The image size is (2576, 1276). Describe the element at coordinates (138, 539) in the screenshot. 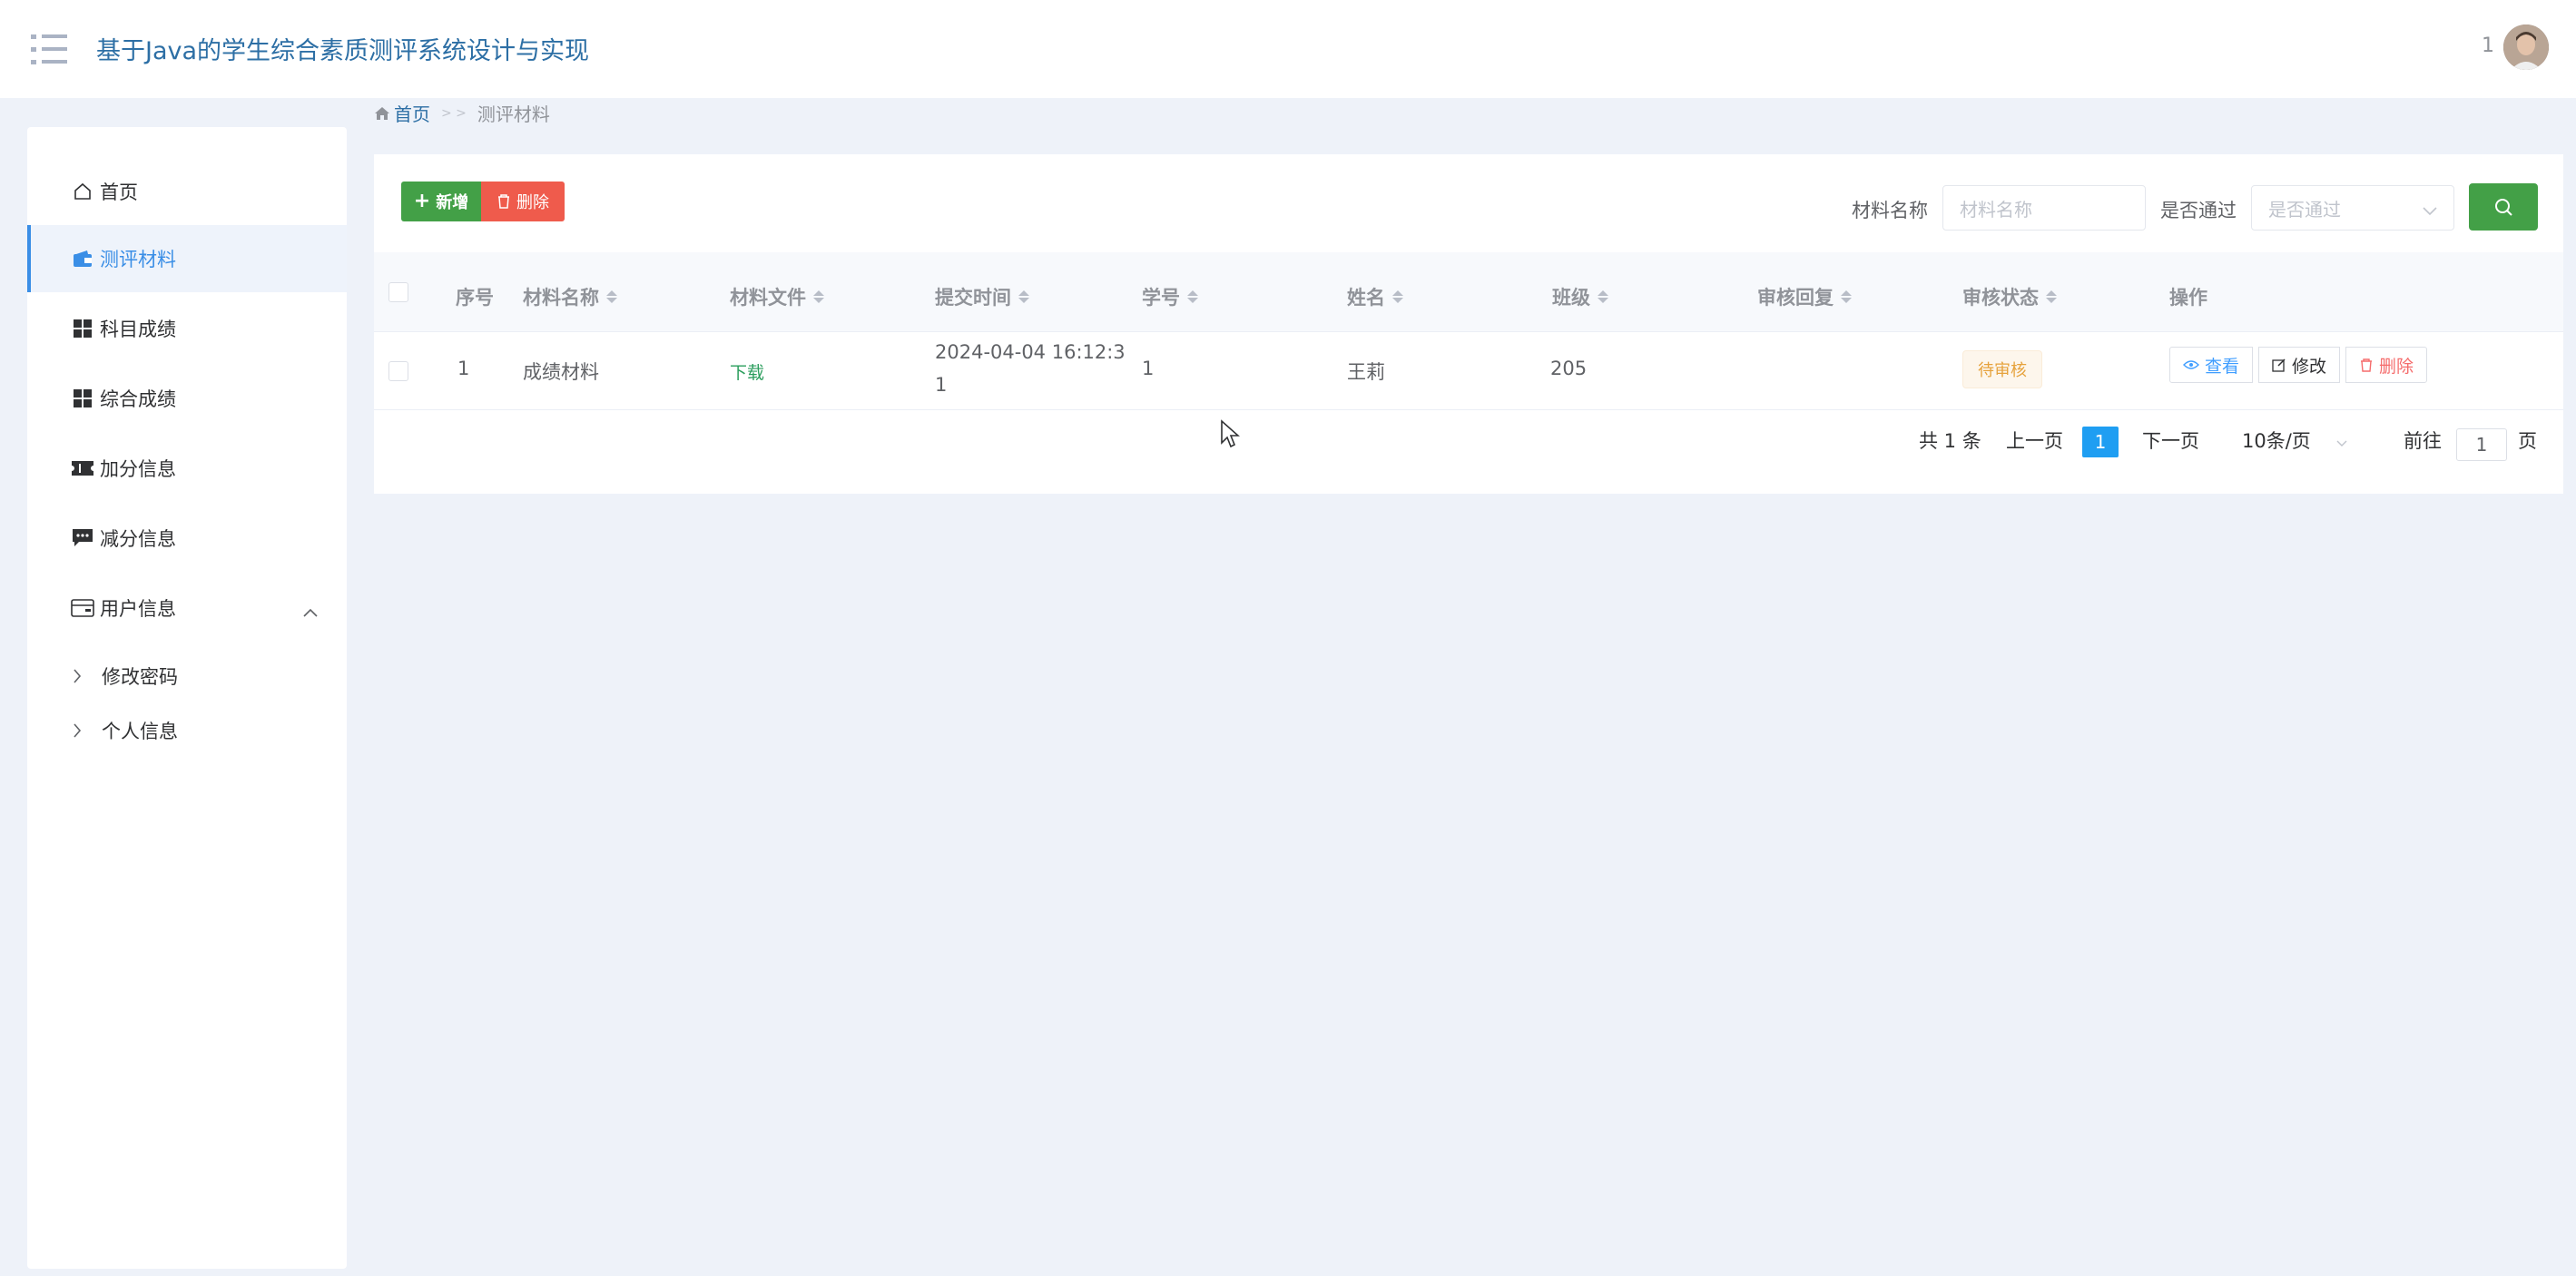

I see `sidebar-item-label: 减分信息` at that location.